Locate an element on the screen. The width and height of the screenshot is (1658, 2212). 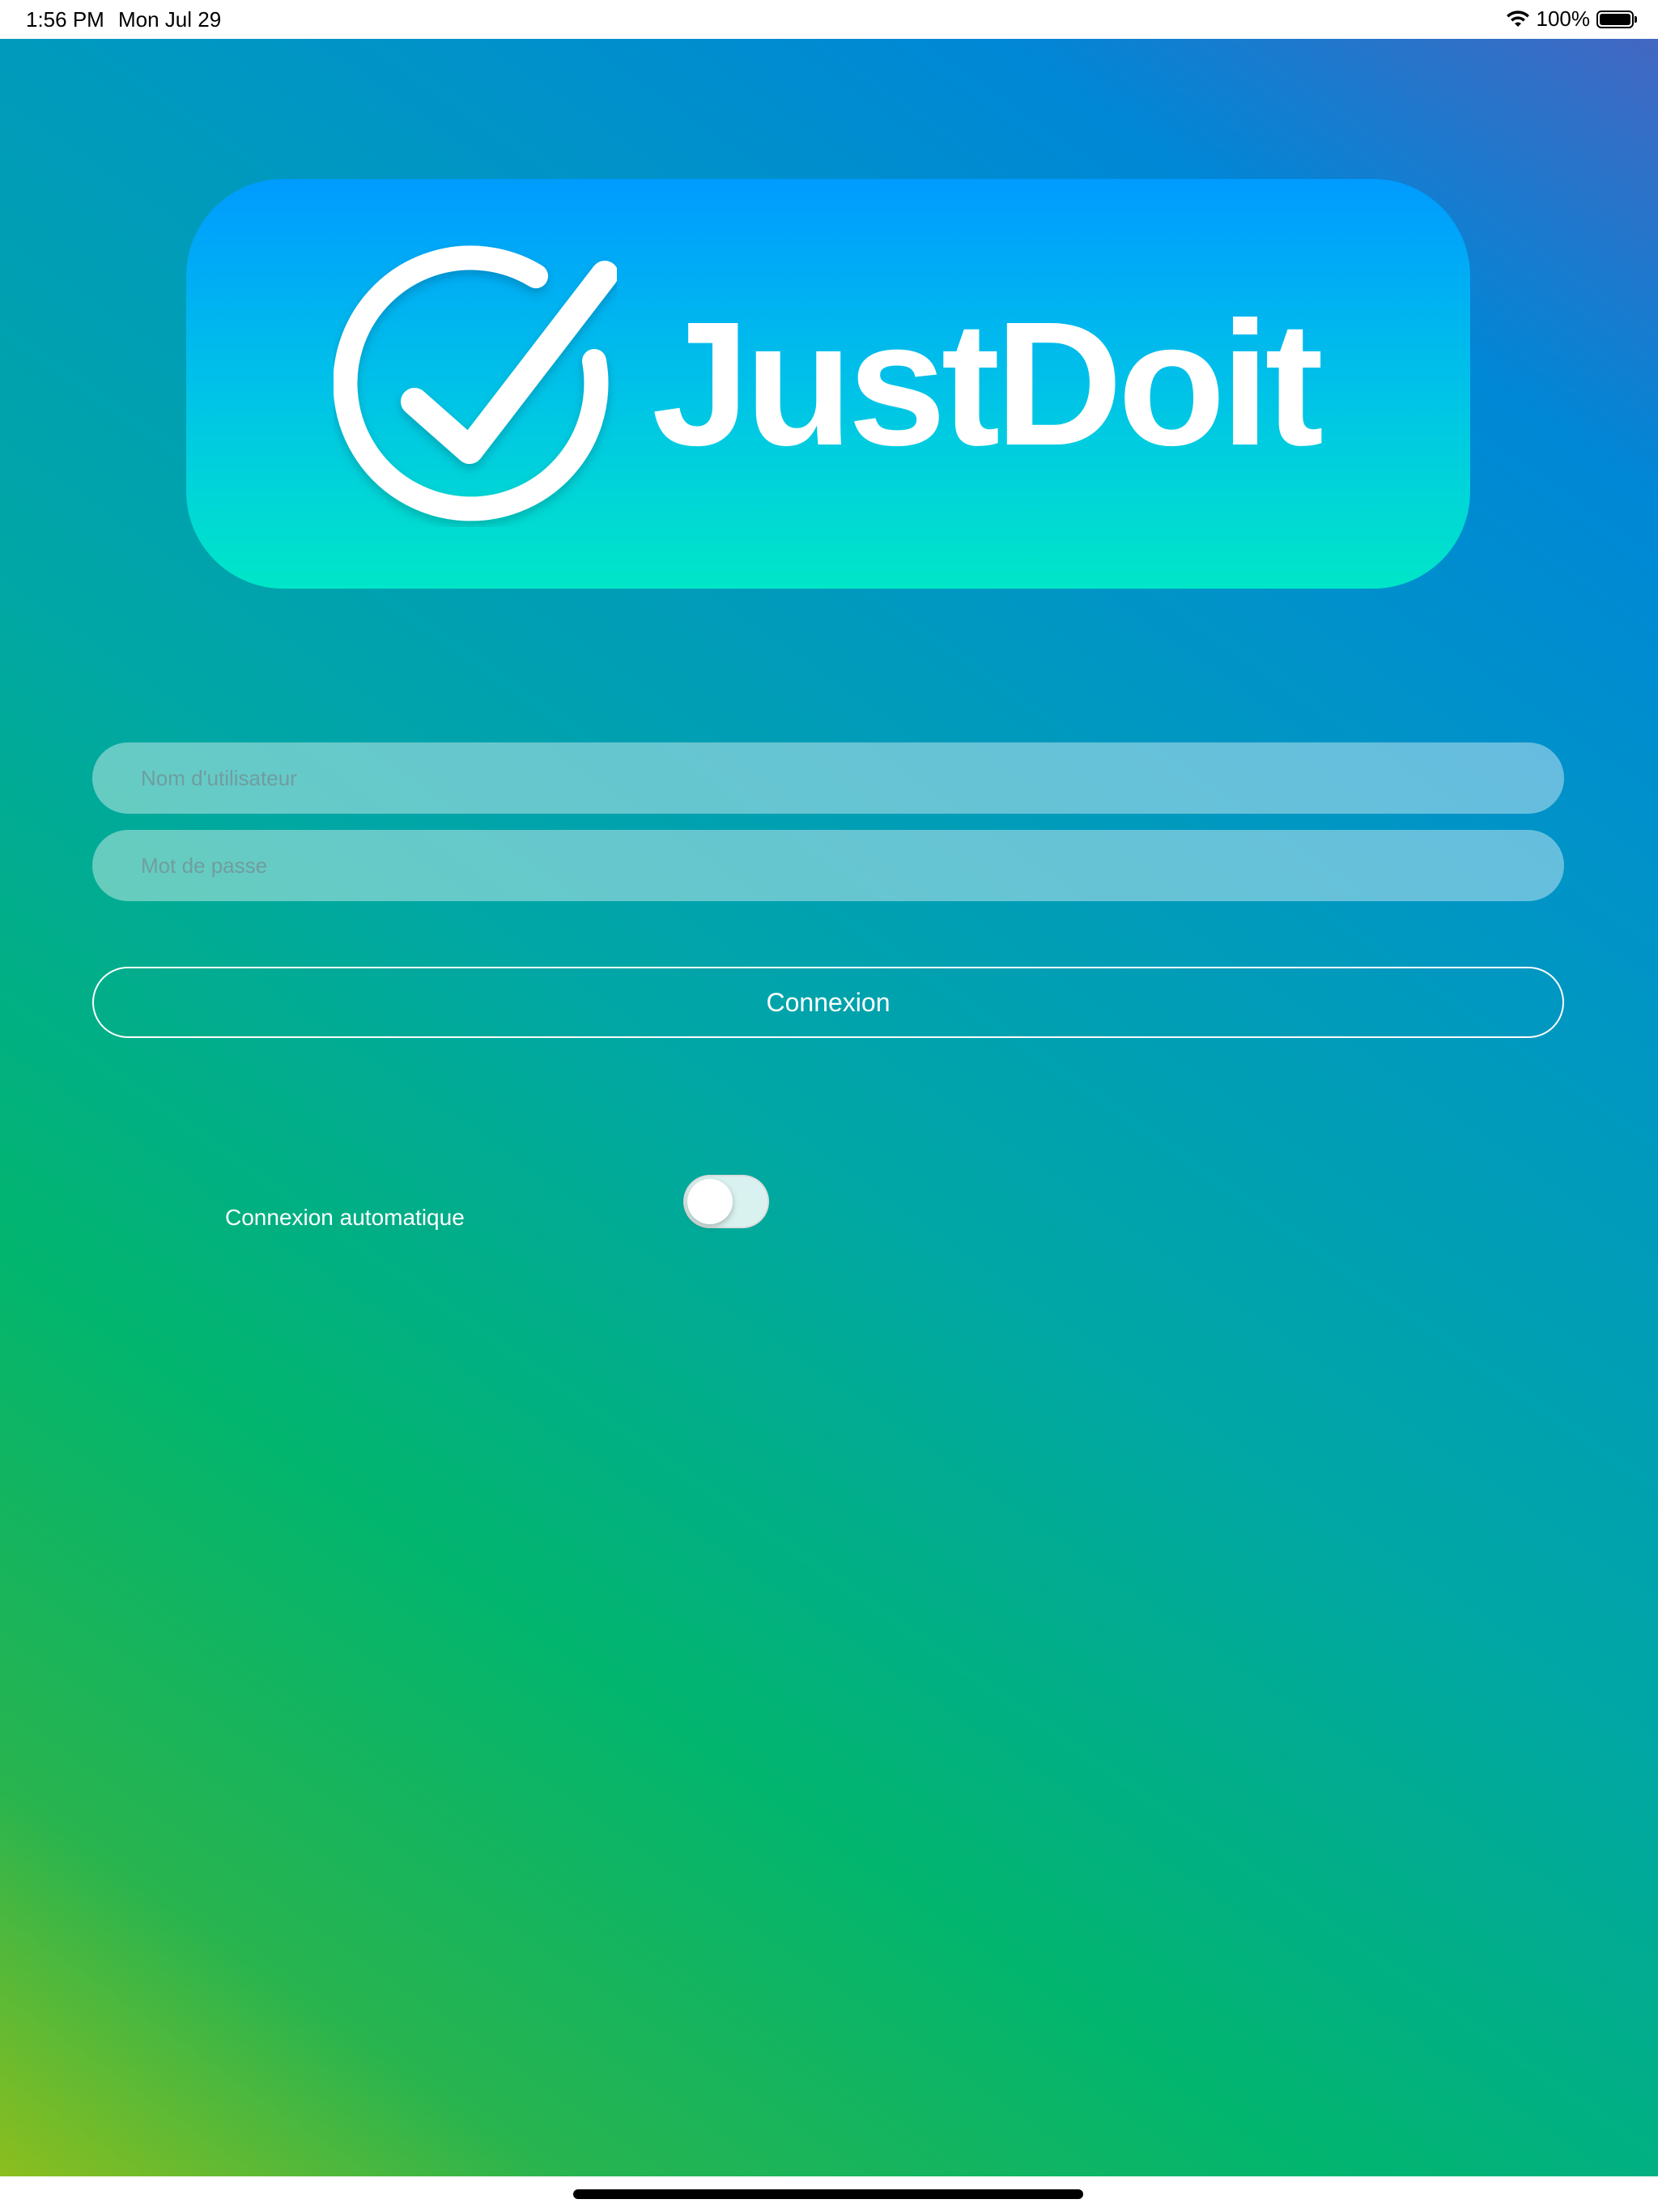
login-button: Connexion is located at coordinates (828, 1003).